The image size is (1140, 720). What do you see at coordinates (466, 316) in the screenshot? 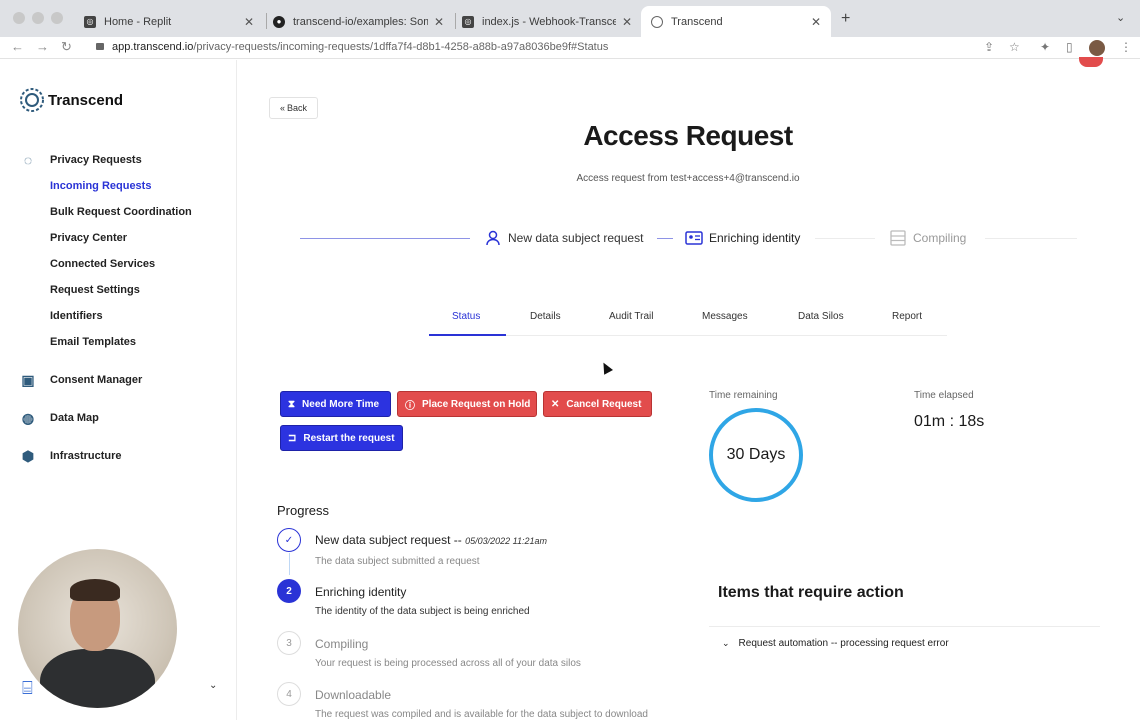
I see `tab-status: Status` at bounding box center [466, 316].